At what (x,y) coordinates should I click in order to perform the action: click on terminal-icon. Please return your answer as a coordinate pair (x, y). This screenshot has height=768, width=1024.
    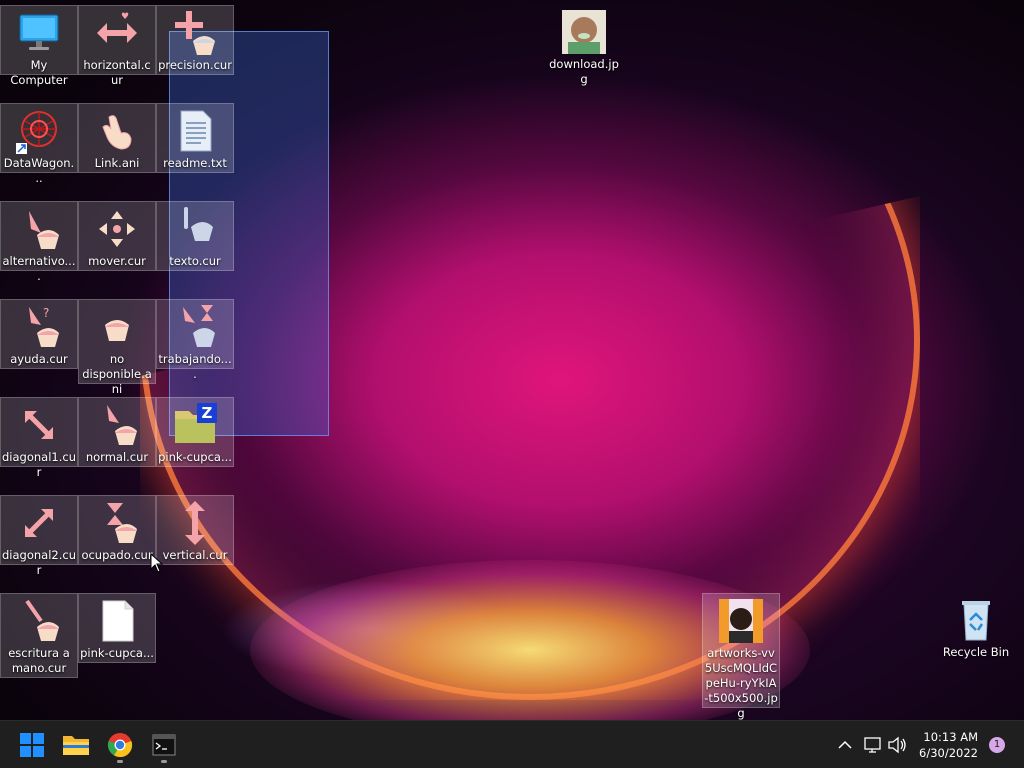
    Looking at the image, I should click on (164, 745).